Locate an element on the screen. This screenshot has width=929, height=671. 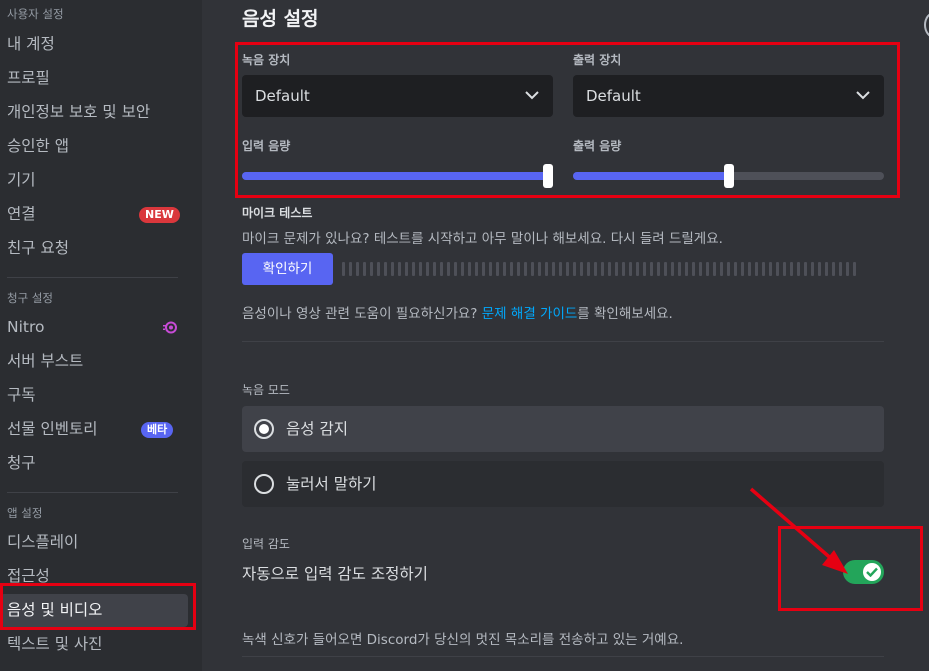
sidebar-item-server-boost: 서버 부스트 is located at coordinates (94, 361).